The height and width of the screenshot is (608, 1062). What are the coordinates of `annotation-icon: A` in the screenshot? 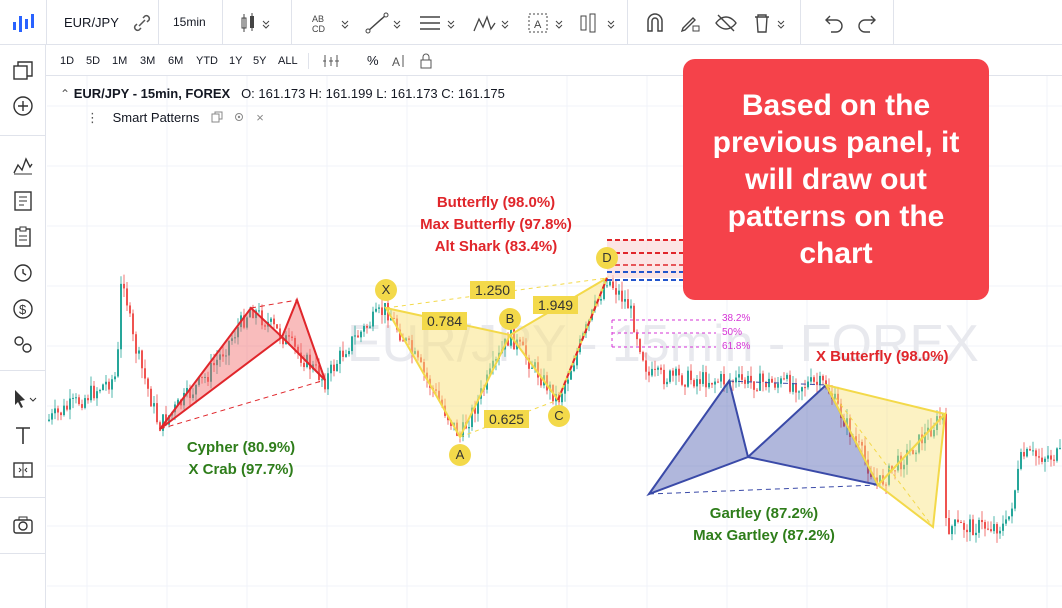 It's located at (548, 23).